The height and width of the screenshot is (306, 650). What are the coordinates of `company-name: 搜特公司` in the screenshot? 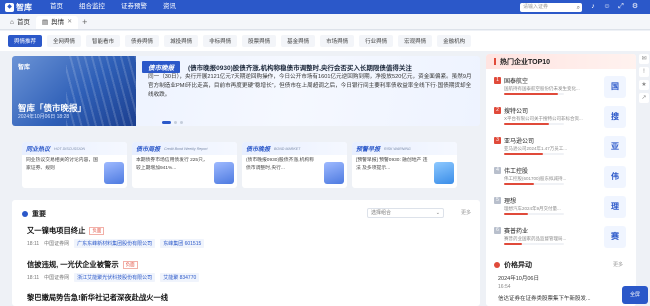 It's located at (516, 110).